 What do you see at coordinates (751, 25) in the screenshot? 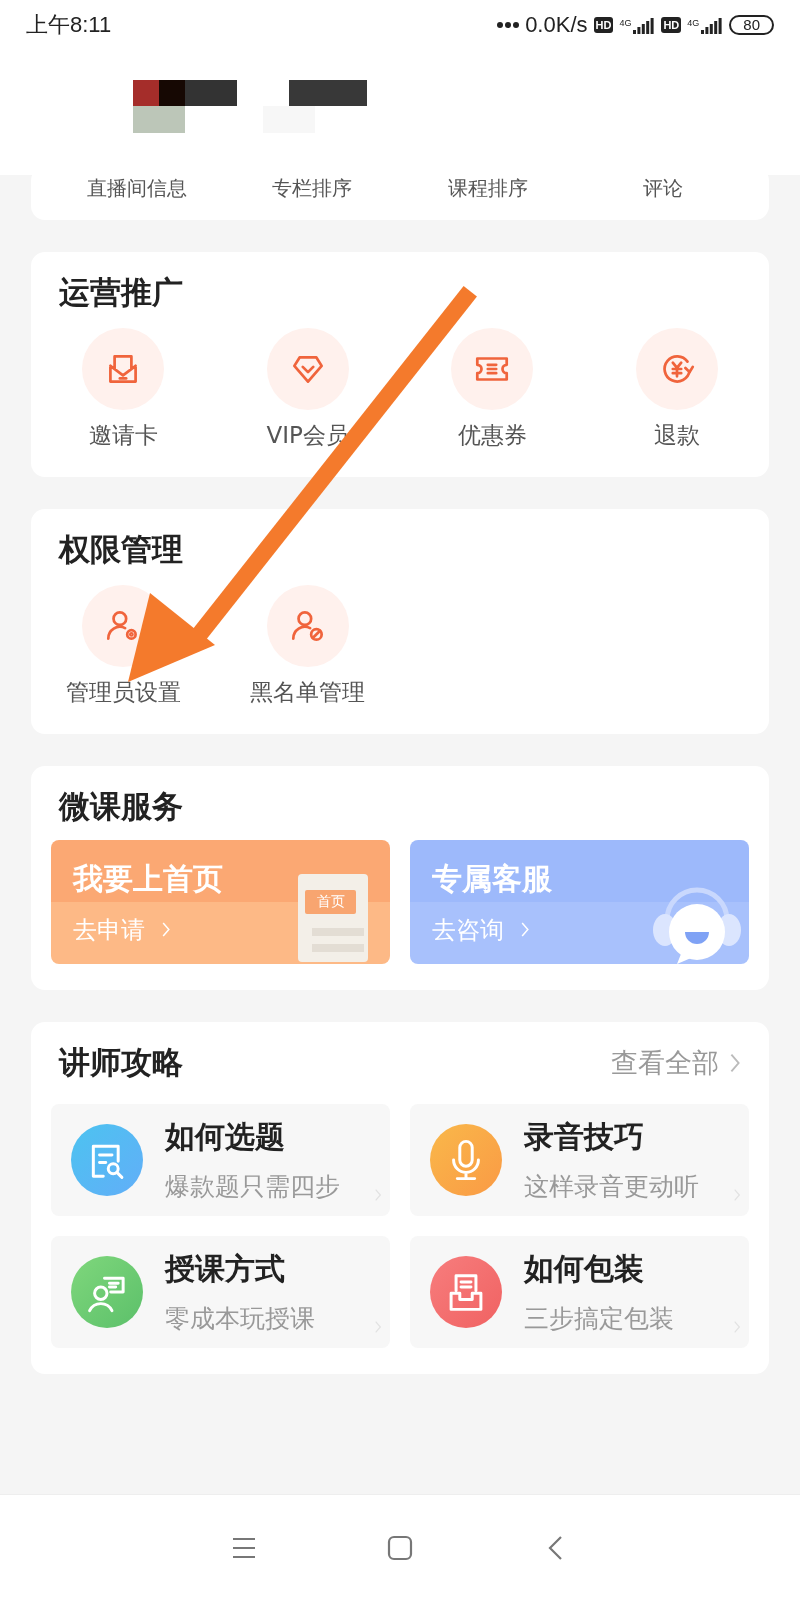
I see `battery-indicator: 80` at bounding box center [751, 25].